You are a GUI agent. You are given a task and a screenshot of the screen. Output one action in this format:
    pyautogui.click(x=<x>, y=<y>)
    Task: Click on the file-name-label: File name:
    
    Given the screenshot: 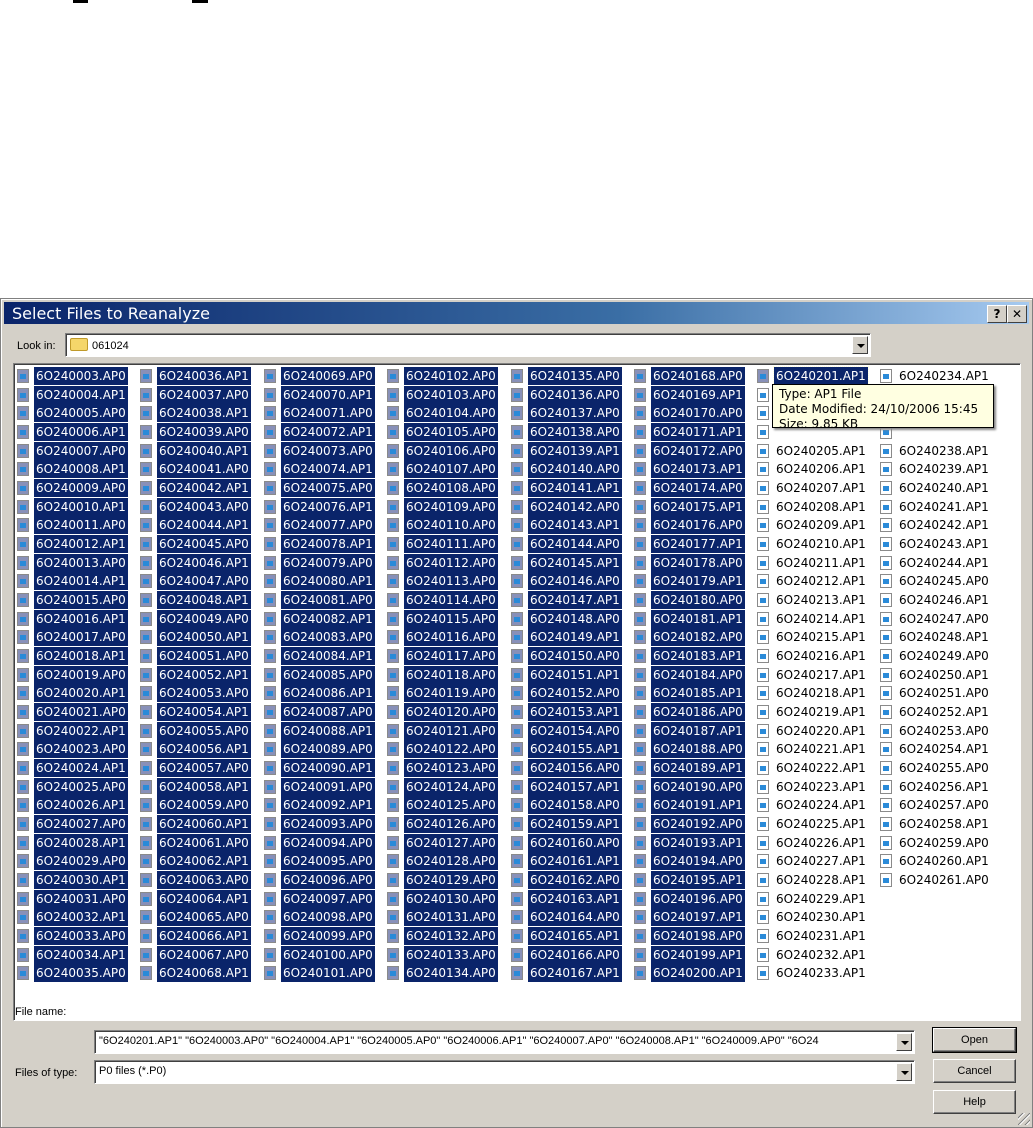 What is the action you would take?
    pyautogui.click(x=41, y=1012)
    